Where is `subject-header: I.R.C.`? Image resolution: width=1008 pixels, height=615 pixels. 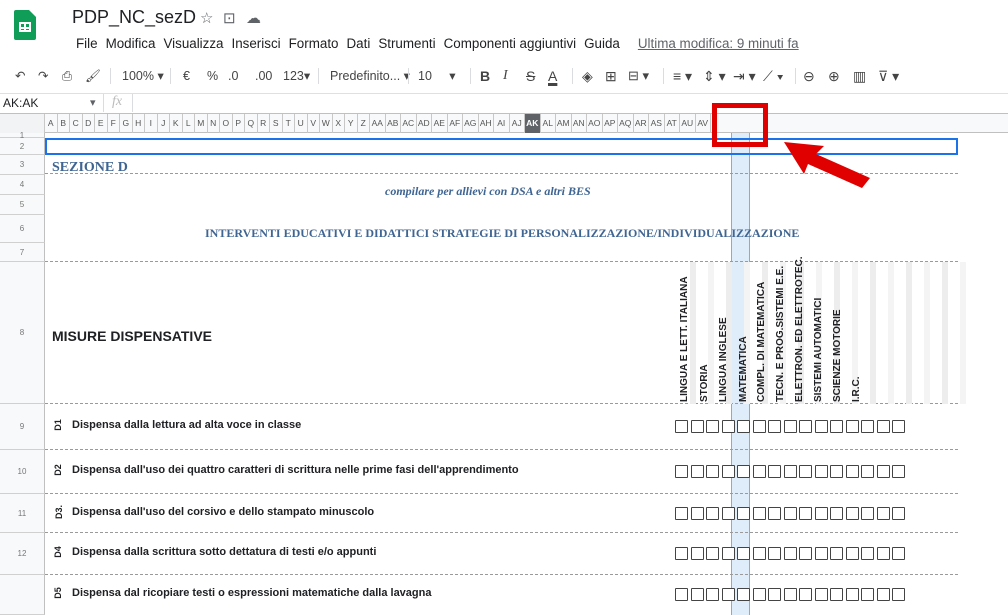 subject-header: I.R.C. is located at coordinates (856, 332).